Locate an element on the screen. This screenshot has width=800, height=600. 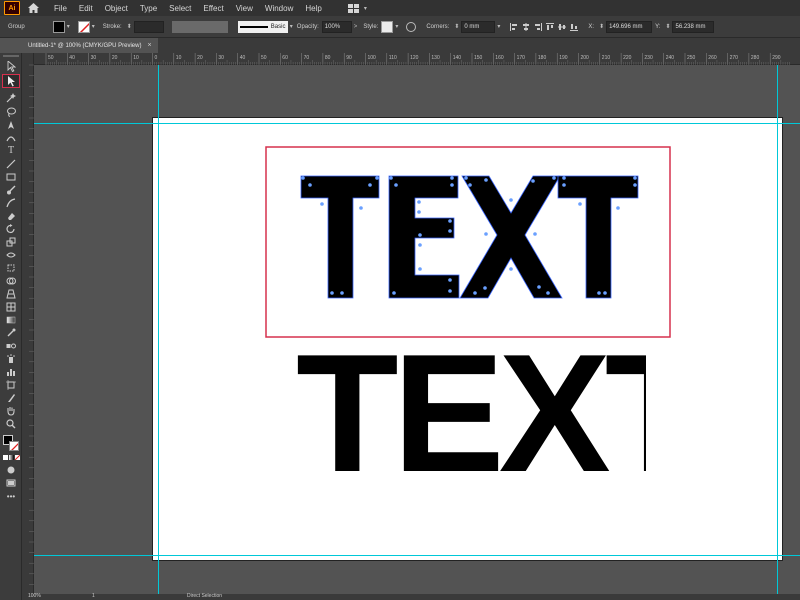
gradient-tool-icon is located at coordinates (11, 319).